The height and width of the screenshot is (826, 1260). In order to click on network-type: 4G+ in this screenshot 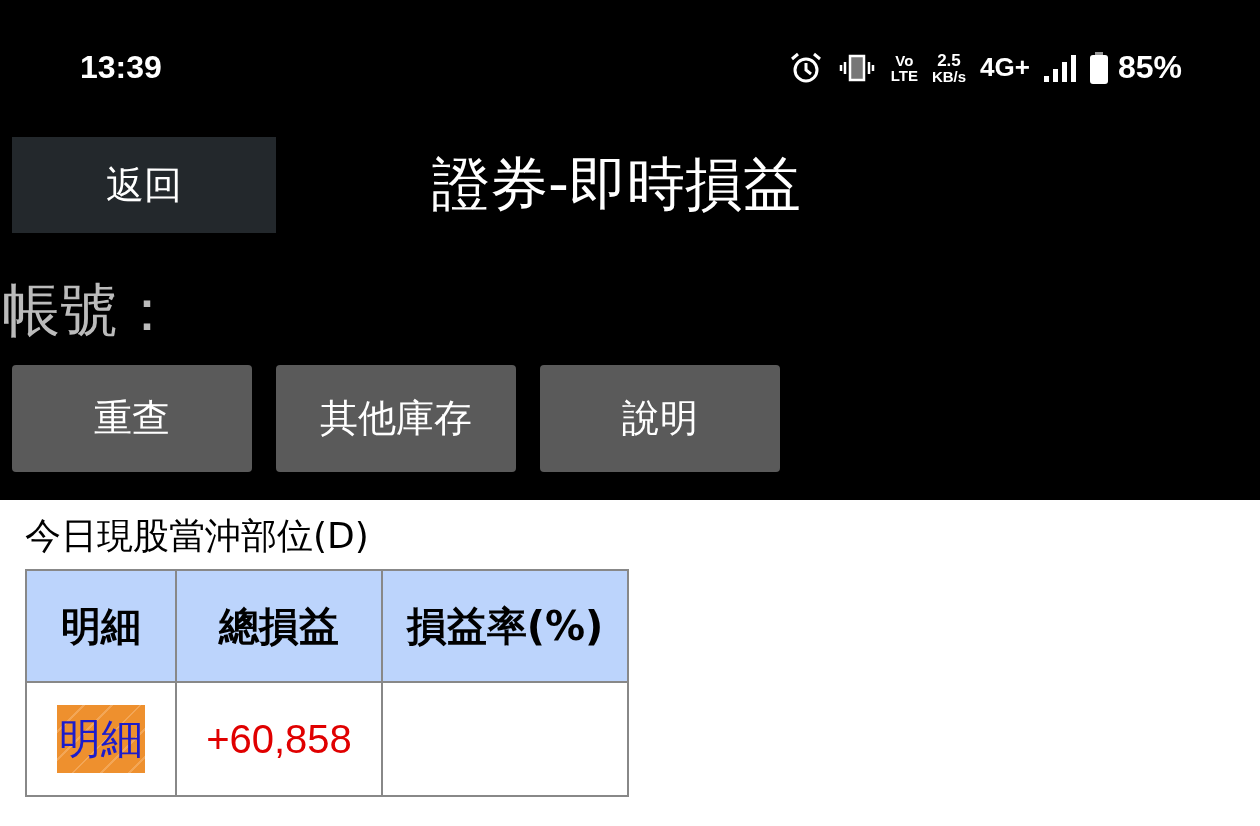, I will do `click(1005, 67)`.